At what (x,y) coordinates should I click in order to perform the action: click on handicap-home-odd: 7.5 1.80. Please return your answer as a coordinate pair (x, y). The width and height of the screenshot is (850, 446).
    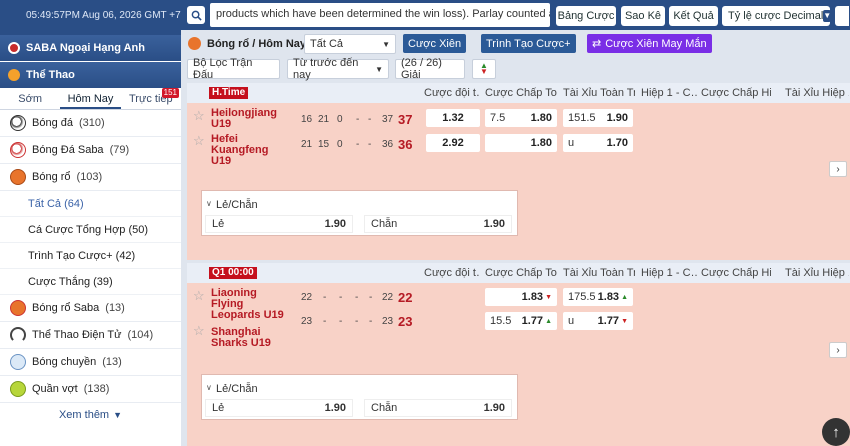
    Looking at the image, I should click on (521, 118).